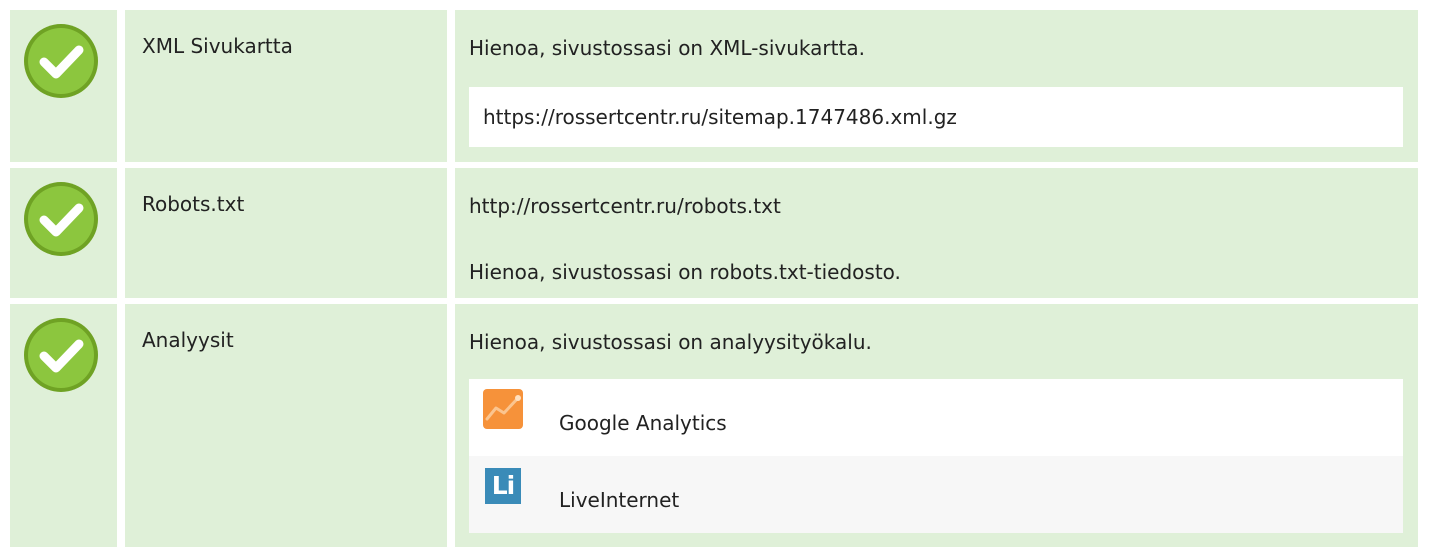 The height and width of the screenshot is (547, 1430). Describe the element at coordinates (286, 86) in the screenshot. I see `check-label: XML Sivukartta` at that location.